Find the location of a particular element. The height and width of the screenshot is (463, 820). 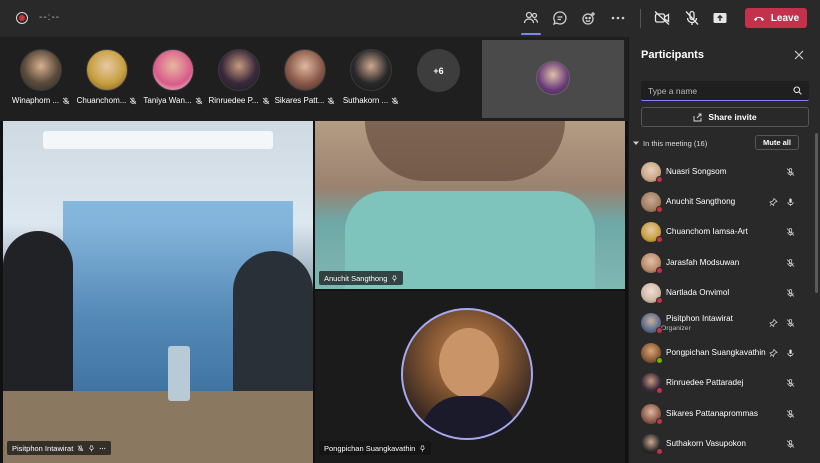

chevron-down-icon is located at coordinates (636, 143).